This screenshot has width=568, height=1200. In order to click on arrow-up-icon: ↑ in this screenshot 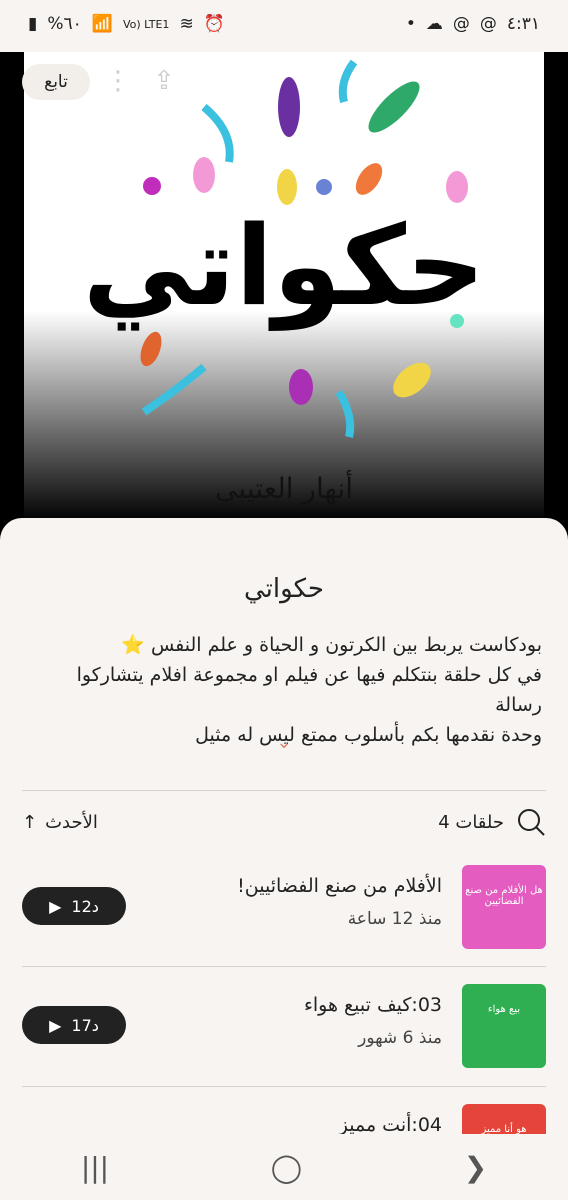, I will do `click(30, 822)`.